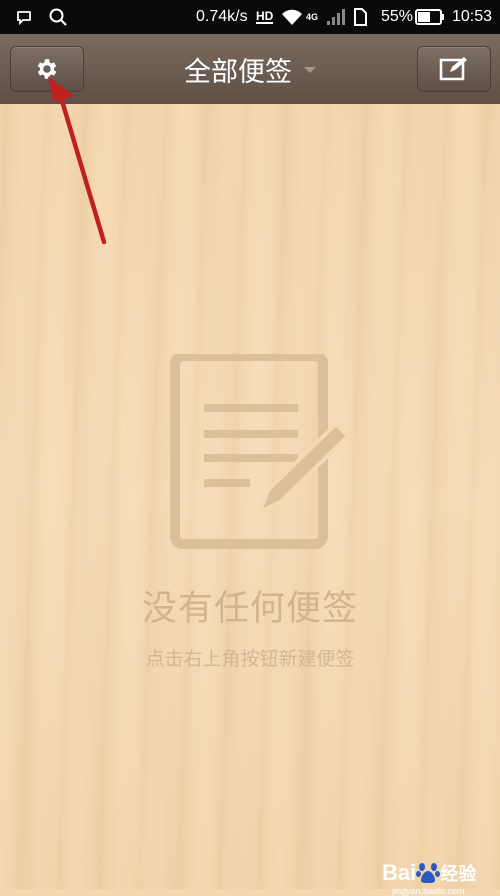  Describe the element at coordinates (428, 873) in the screenshot. I see `paw-icon` at that location.